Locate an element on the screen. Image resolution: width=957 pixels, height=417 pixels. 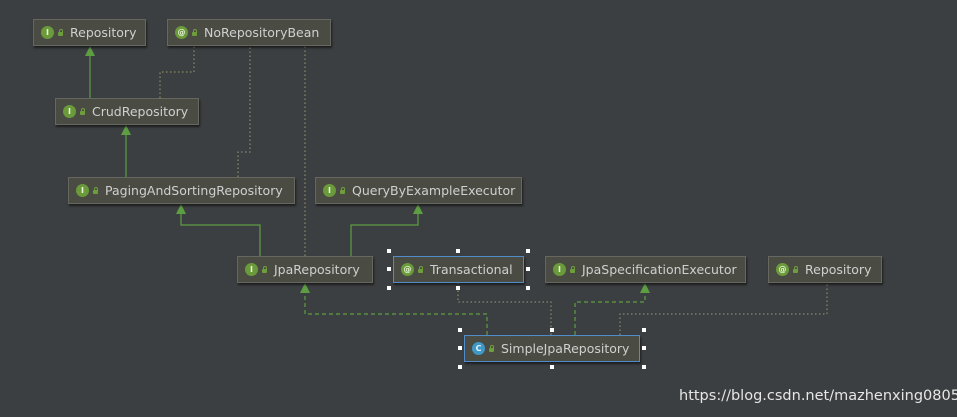
node-crudrepository: I CrudRepository is located at coordinates (127, 111).